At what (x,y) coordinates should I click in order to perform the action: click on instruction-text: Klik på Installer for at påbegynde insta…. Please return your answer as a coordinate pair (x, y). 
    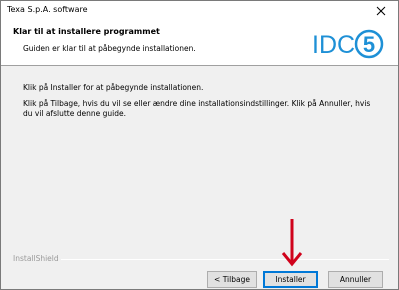
    Looking at the image, I should click on (113, 87).